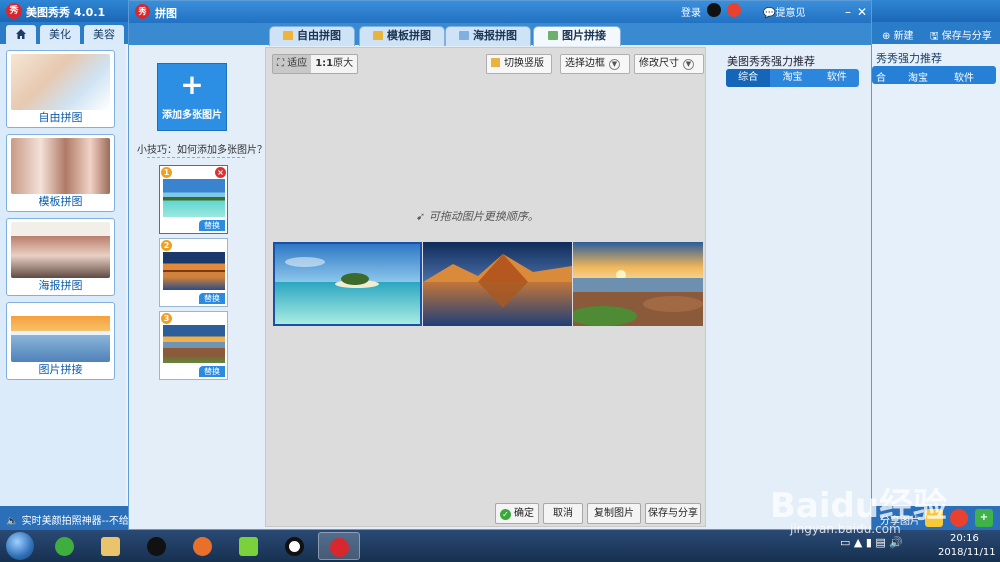 The image size is (1000, 562). I want to click on record-icon, so click(294, 546).